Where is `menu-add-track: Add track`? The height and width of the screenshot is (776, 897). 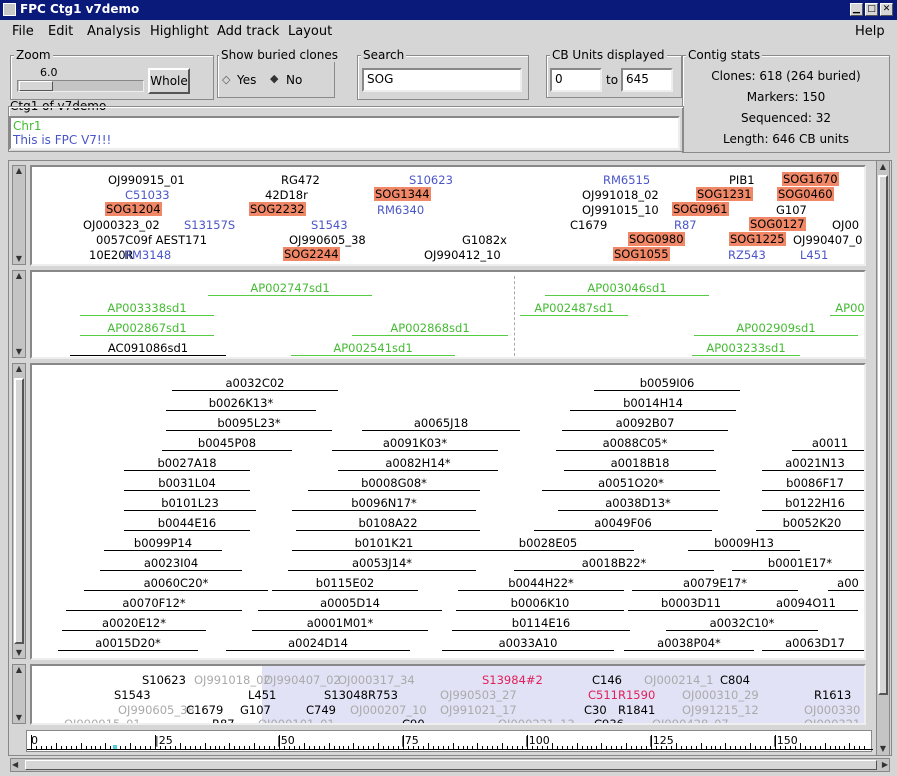
menu-add-track: Add track is located at coordinates (248, 31).